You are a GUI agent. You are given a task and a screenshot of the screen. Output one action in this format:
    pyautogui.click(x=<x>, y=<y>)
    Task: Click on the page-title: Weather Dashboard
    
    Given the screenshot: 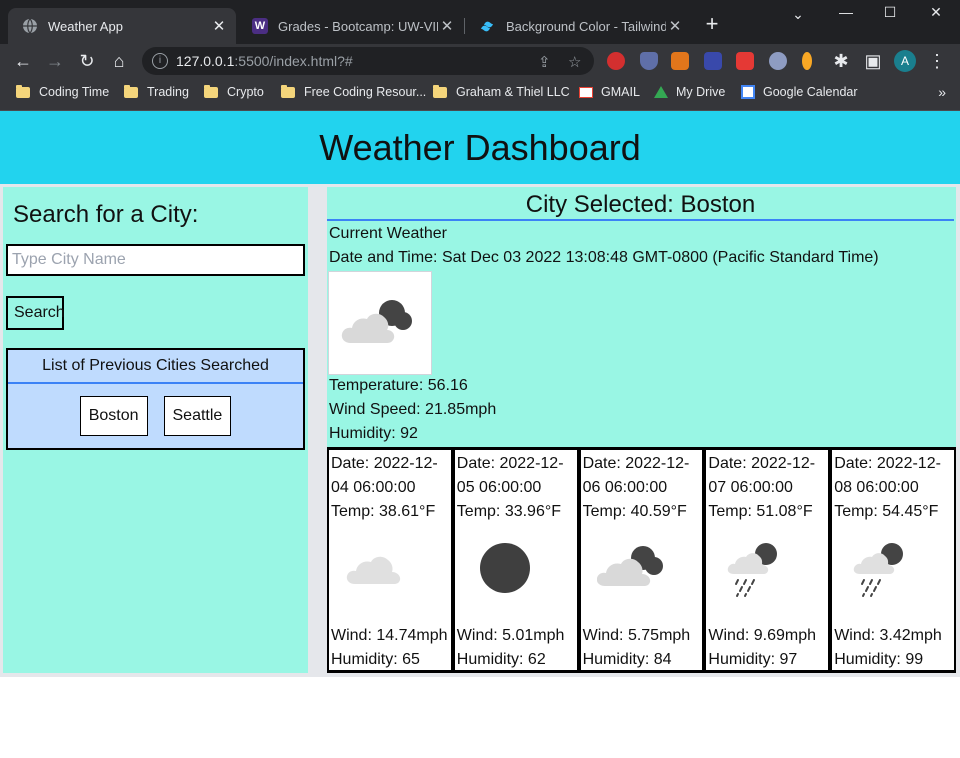 What is the action you would take?
    pyautogui.click(x=480, y=147)
    